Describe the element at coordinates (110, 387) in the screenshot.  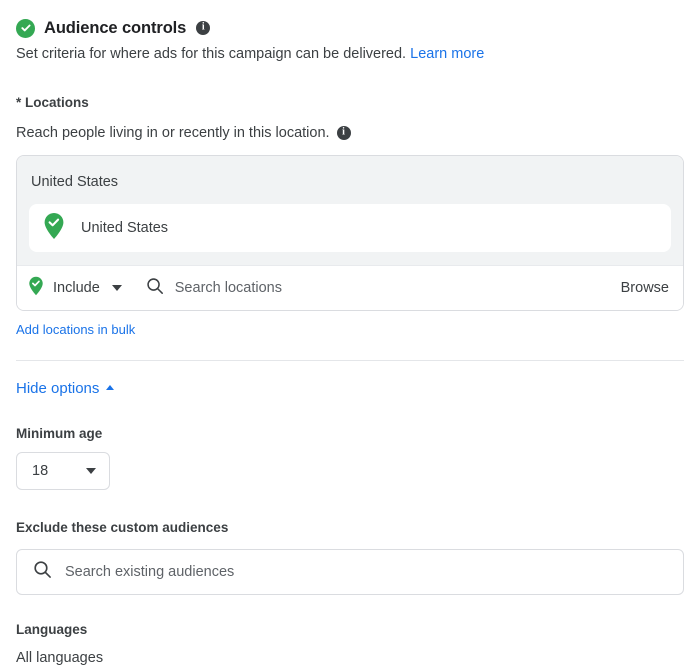
I see `chevron-up-icon` at that location.